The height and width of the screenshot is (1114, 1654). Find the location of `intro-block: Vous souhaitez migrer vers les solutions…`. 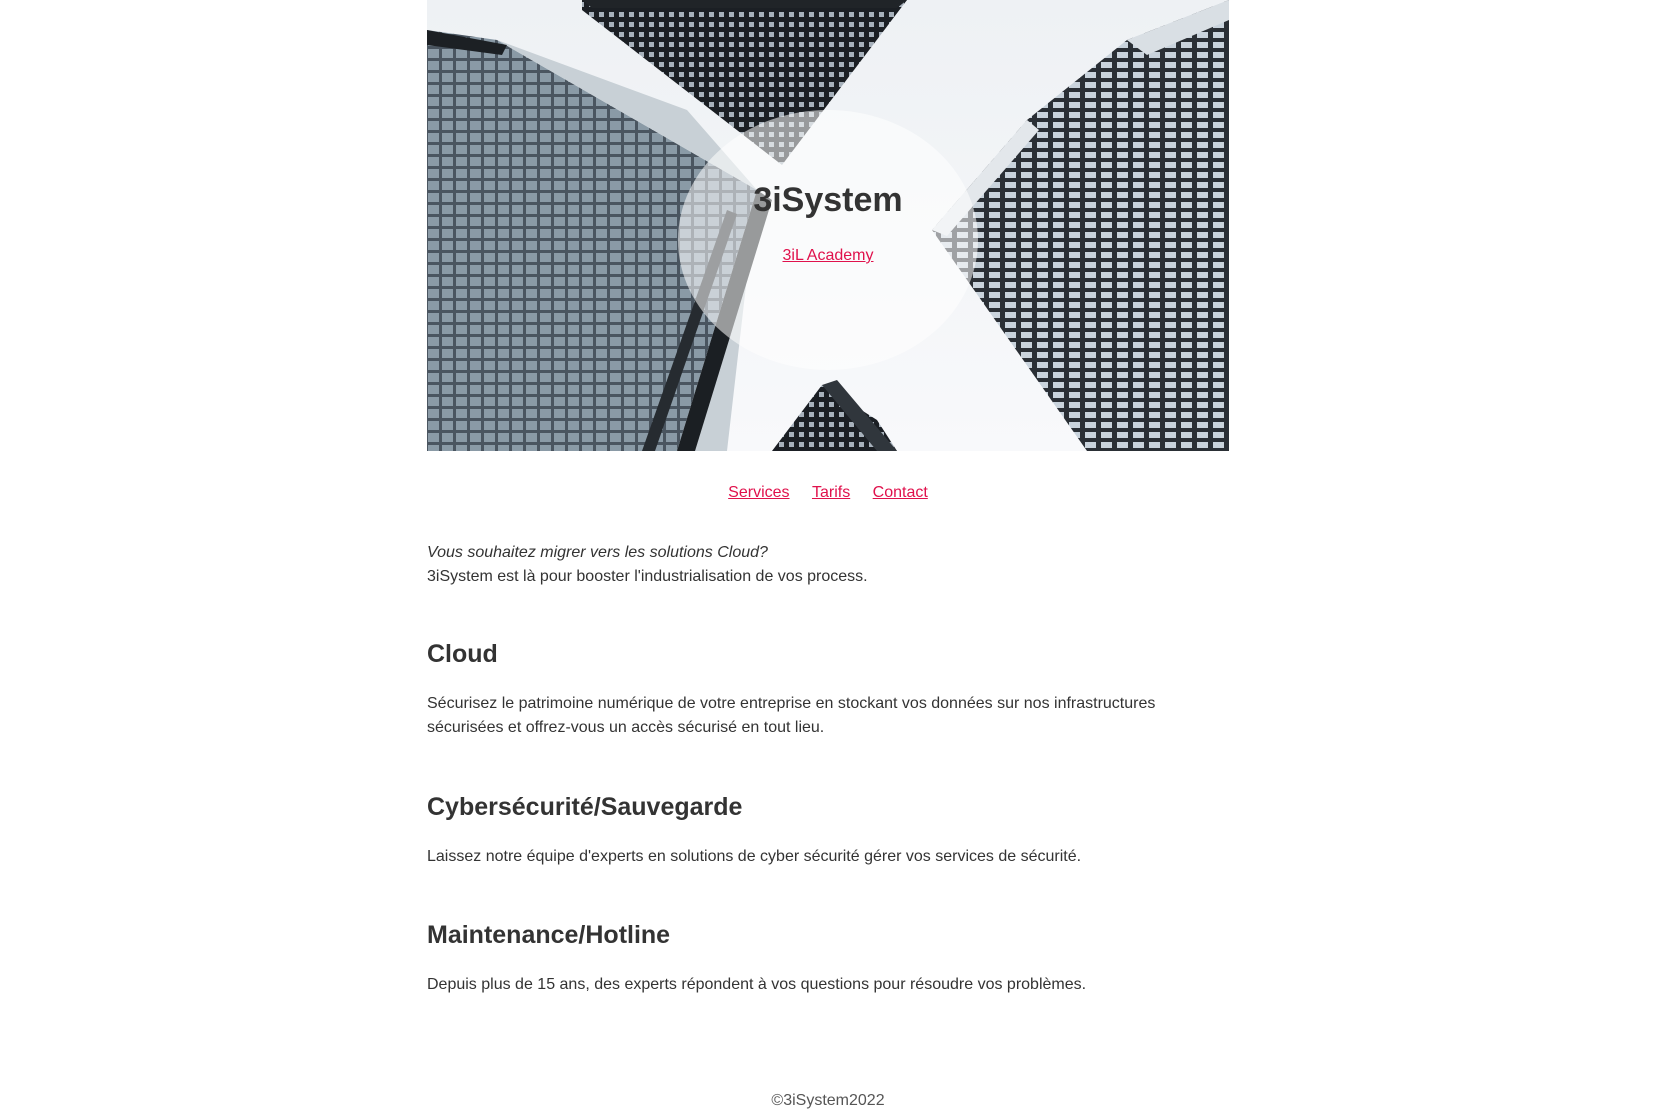

intro-block: Vous souhaitez migrer vers les solutions… is located at coordinates (828, 565).